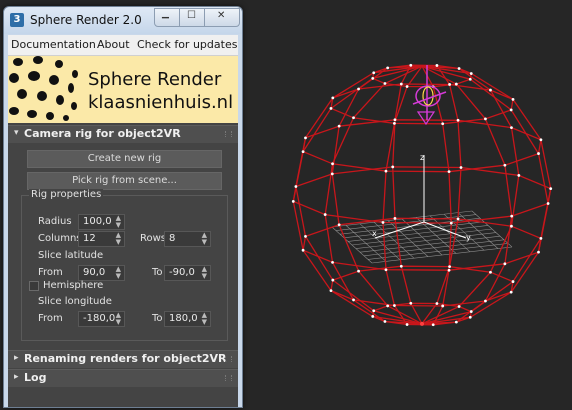 The width and height of the screenshot is (572, 410). What do you see at coordinates (86, 20) in the screenshot?
I see `window-title: Sphere Render 2.0` at bounding box center [86, 20].